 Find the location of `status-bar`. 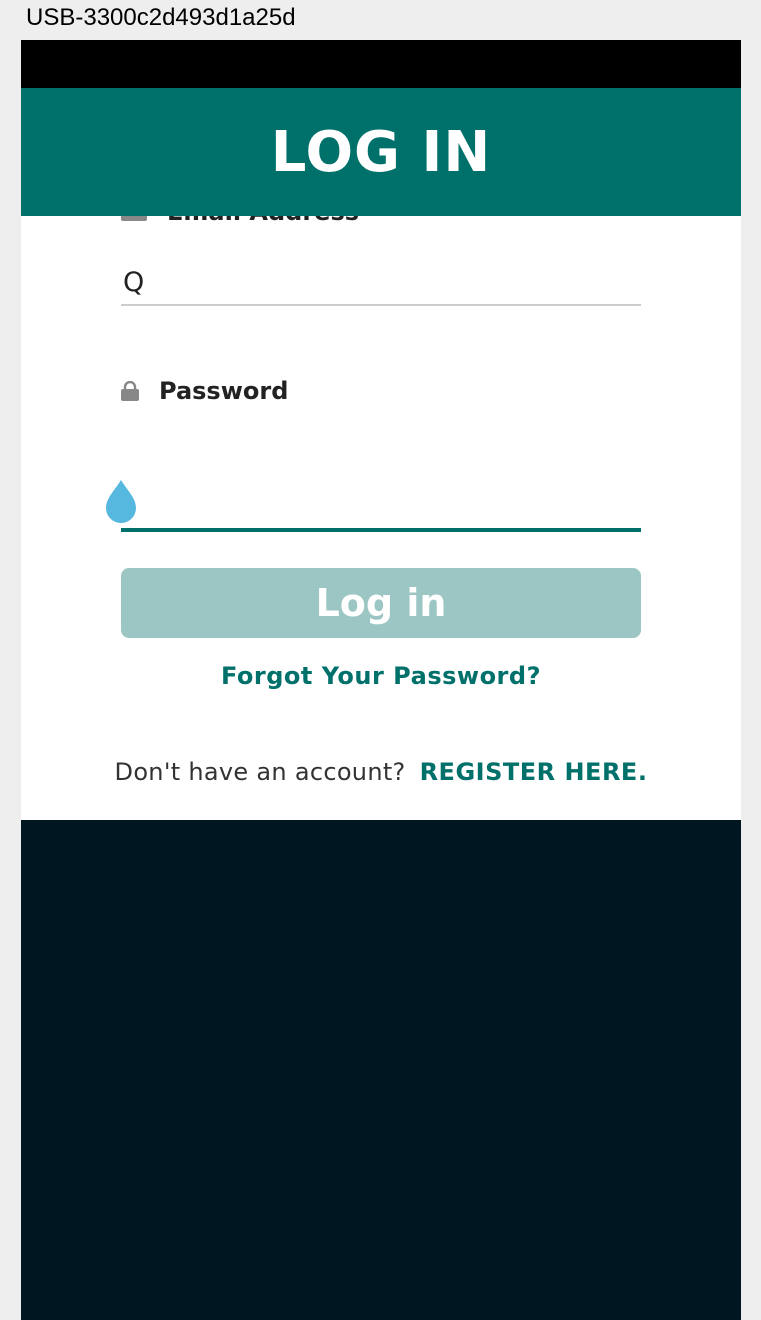

status-bar is located at coordinates (381, 64).